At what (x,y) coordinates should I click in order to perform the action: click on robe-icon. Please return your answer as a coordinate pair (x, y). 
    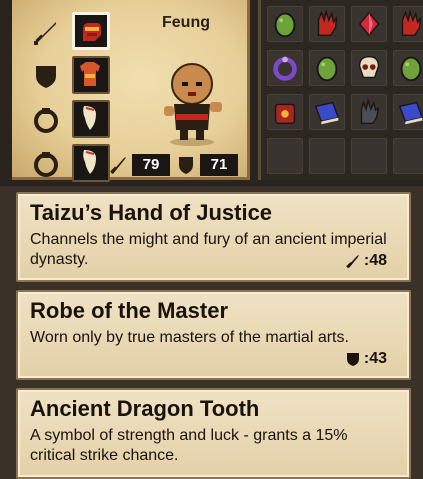
    Looking at the image, I should click on (90, 74).